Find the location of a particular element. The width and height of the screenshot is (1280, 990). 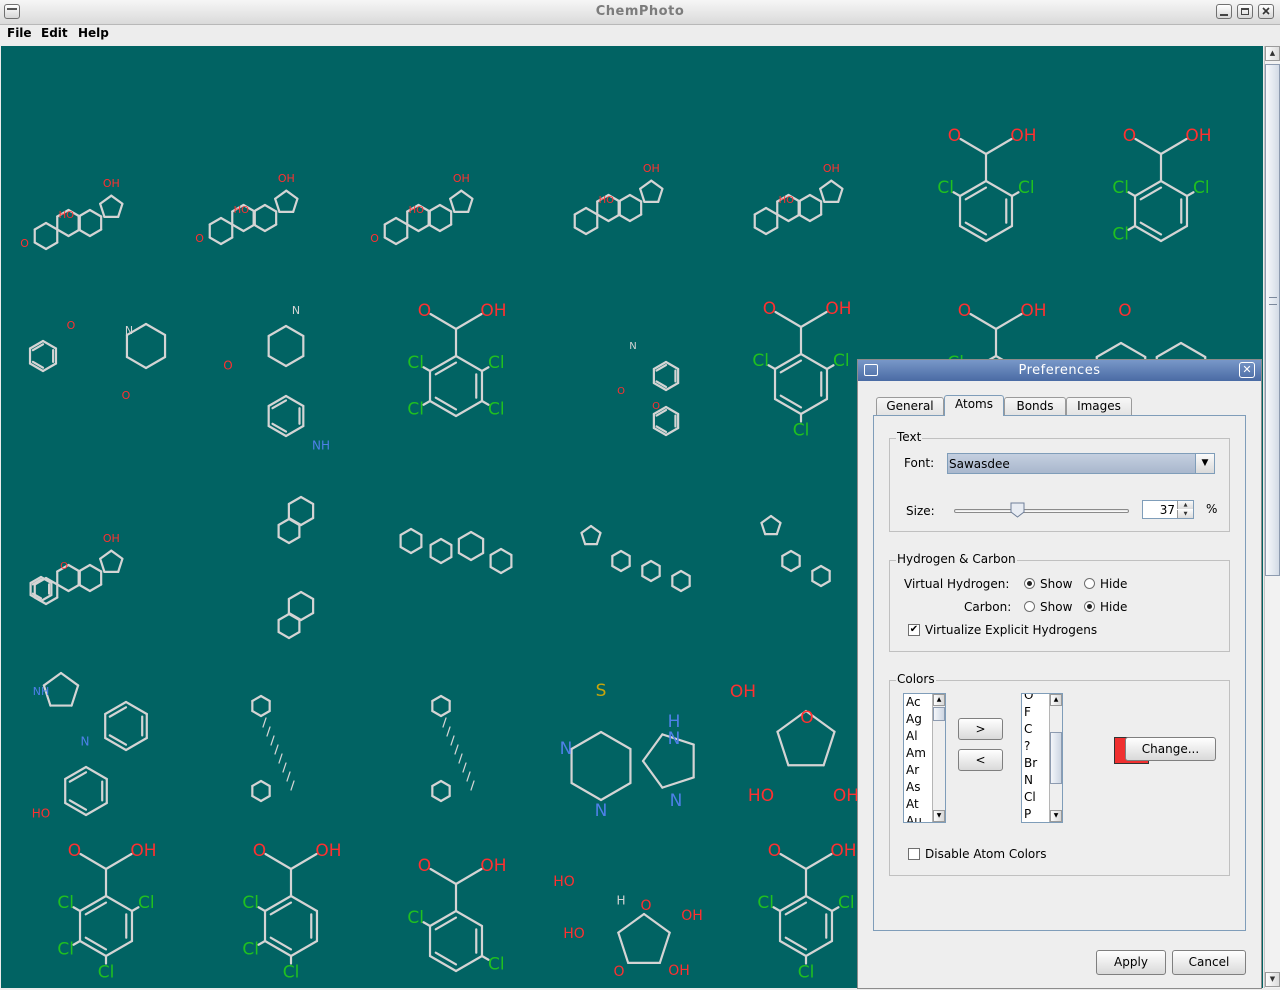

close-icon is located at coordinates (1266, 11).